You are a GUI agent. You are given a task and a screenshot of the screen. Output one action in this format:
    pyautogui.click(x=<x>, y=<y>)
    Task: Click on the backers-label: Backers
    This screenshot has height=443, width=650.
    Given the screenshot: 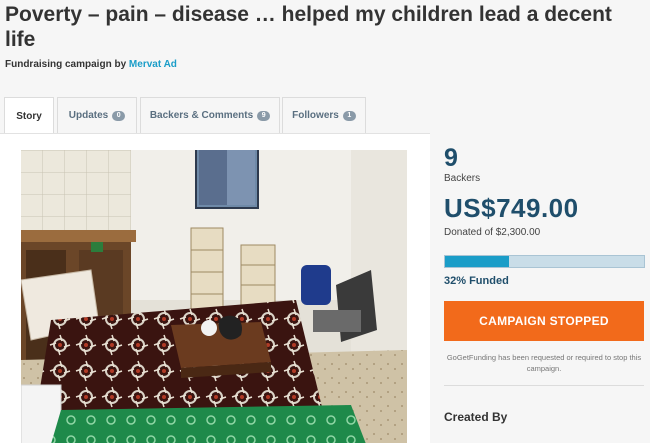 What is the action you would take?
    pyautogui.click(x=462, y=178)
    